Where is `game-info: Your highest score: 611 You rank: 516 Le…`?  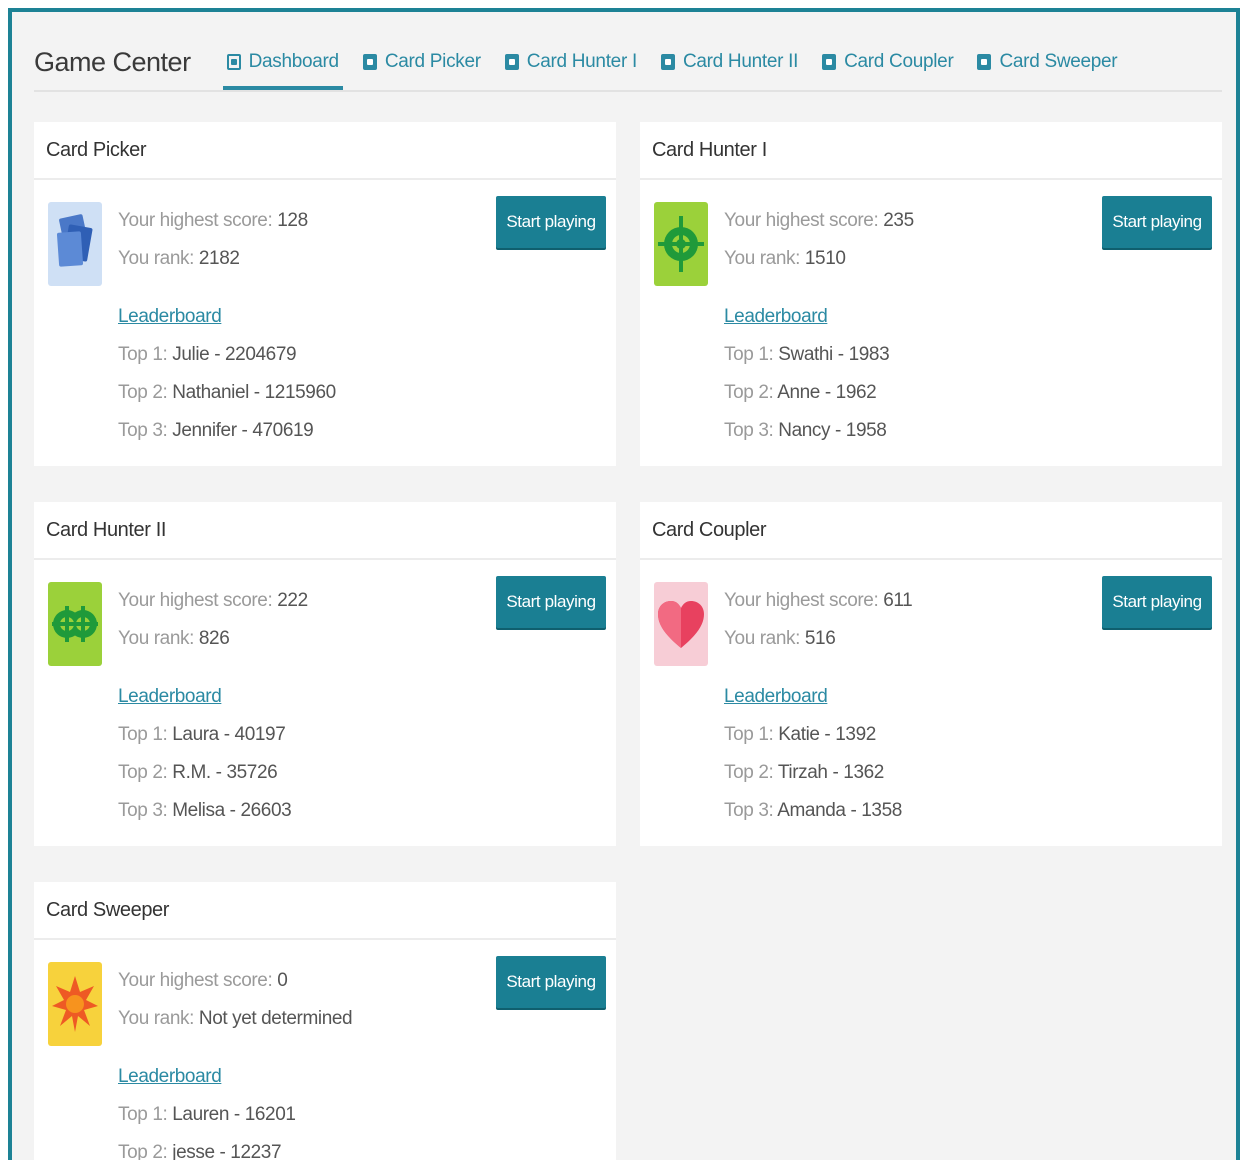 game-info: Your highest score: 611 You rank: 516 Le… is located at coordinates (818, 706).